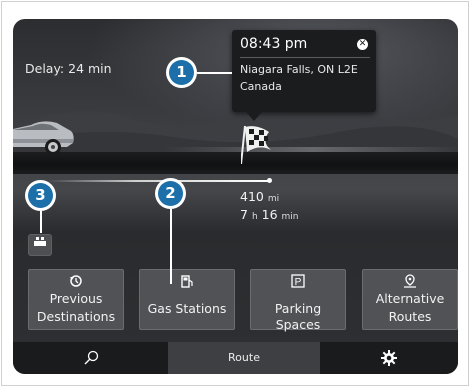  What do you see at coordinates (261, 86) in the screenshot?
I see `destination-country: Canada` at bounding box center [261, 86].